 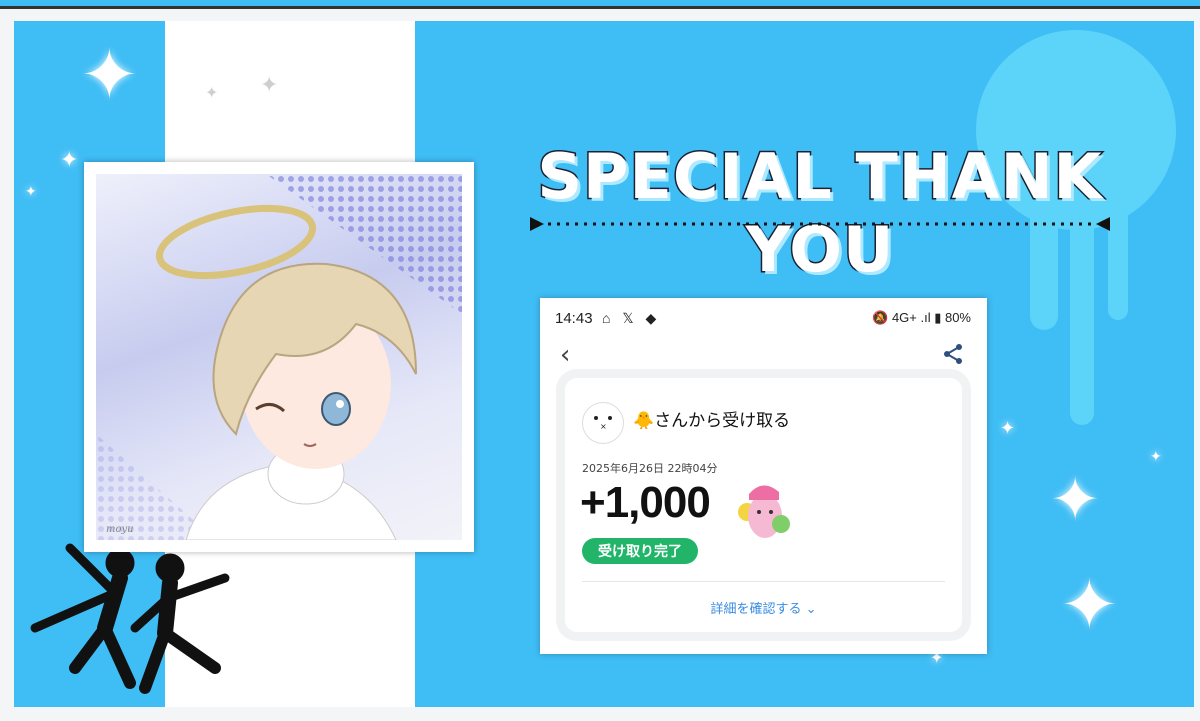 What do you see at coordinates (764, 511) in the screenshot?
I see `mascot-sticker-icon` at bounding box center [764, 511].